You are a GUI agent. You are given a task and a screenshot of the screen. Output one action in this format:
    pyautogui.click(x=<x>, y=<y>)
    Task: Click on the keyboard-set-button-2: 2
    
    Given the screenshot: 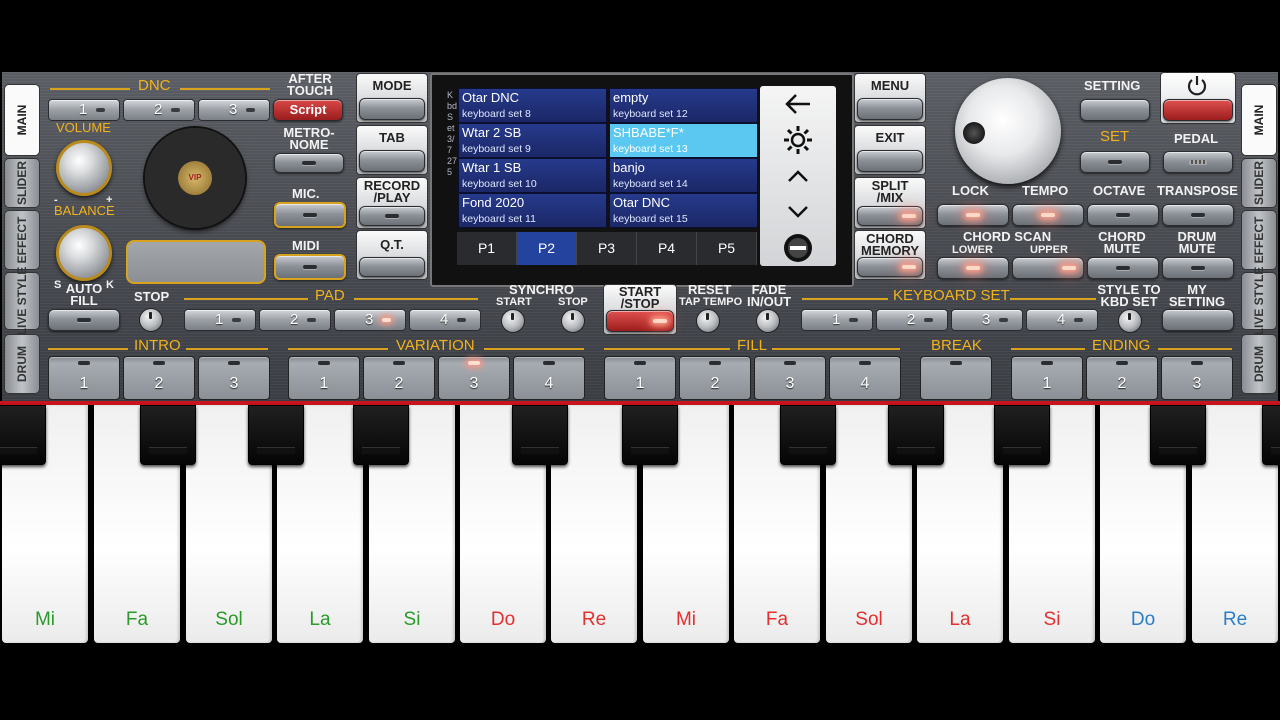 What is the action you would take?
    pyautogui.click(x=912, y=320)
    